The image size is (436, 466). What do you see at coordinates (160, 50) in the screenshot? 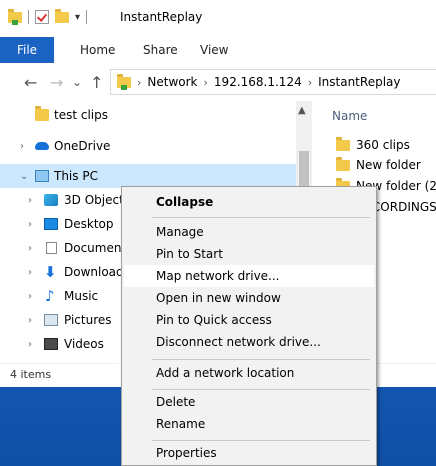
I see `tab-share: Share` at bounding box center [160, 50].